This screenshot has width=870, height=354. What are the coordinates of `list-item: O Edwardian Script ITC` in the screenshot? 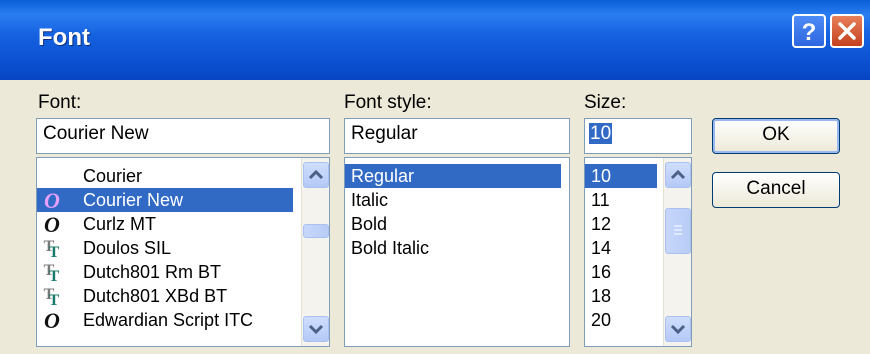 It's located at (165, 320).